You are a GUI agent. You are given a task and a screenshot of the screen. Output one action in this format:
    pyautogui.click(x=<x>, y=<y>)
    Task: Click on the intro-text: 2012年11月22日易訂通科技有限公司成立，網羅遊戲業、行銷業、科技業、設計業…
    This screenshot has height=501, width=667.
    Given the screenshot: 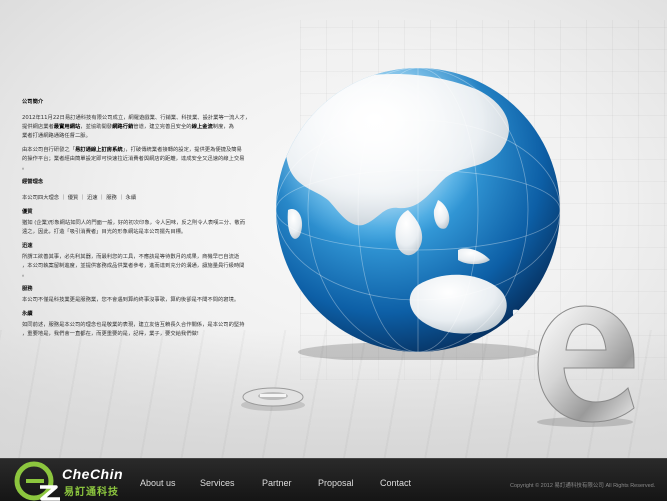 What is the action you would take?
    pyautogui.click(x=136, y=118)
    